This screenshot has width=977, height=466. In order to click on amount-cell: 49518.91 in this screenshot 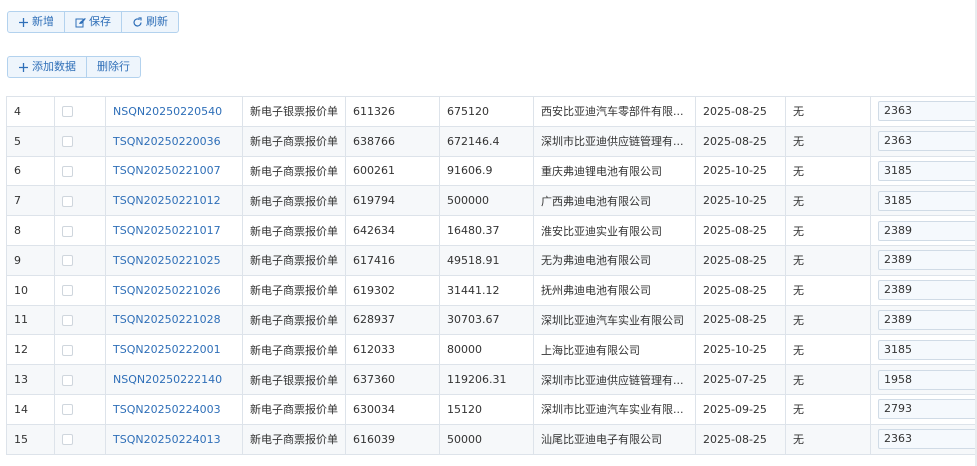, I will do `click(486, 260)`.